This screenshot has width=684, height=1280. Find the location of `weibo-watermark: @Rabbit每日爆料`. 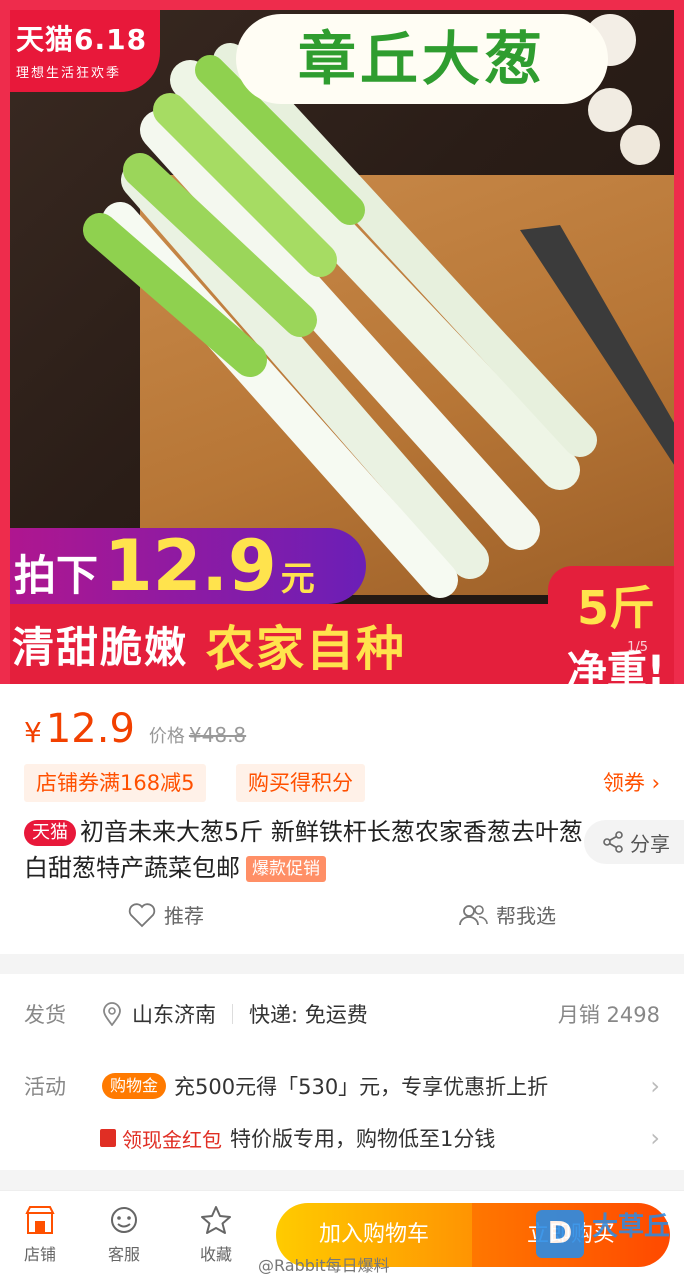

weibo-watermark: @Rabbit每日爆料 is located at coordinates (324, 1265).